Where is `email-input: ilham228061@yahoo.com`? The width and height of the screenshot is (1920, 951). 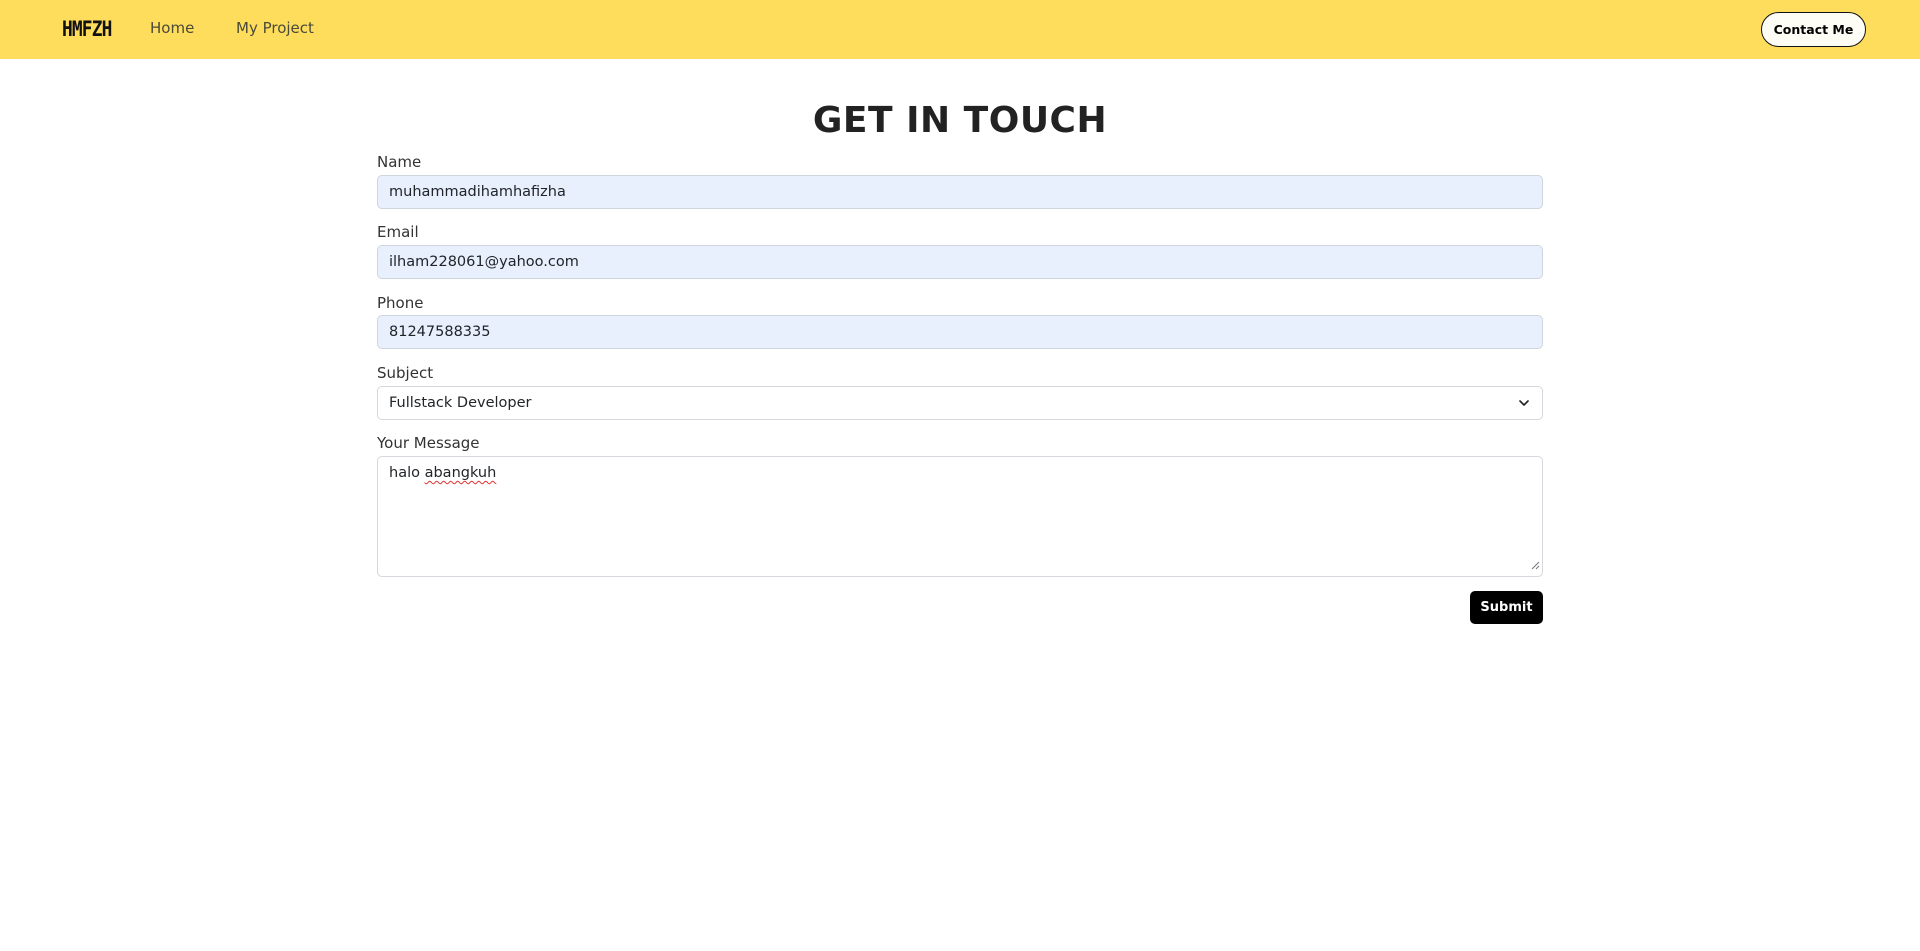 email-input: ilham228061@yahoo.com is located at coordinates (960, 262).